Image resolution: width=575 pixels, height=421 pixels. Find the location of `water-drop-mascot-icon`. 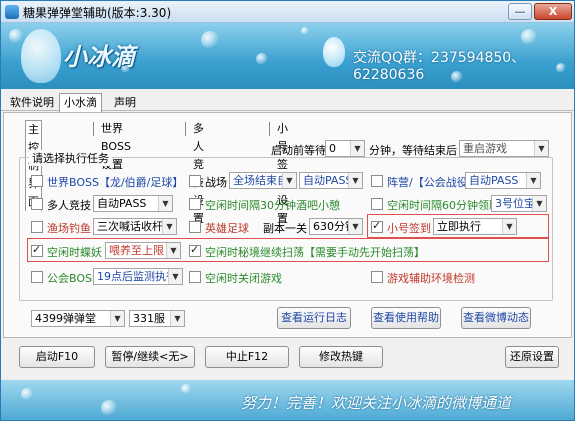

water-drop-mascot-icon is located at coordinates (41, 56).